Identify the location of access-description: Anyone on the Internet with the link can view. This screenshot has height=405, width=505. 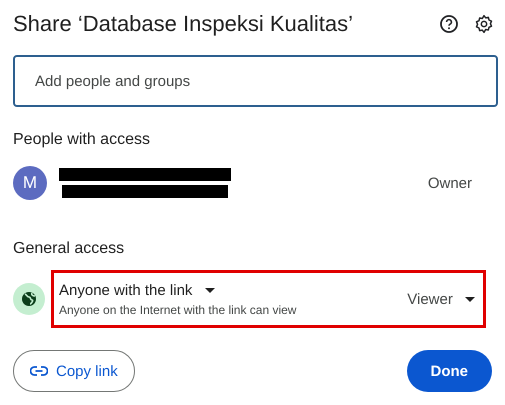
(177, 309).